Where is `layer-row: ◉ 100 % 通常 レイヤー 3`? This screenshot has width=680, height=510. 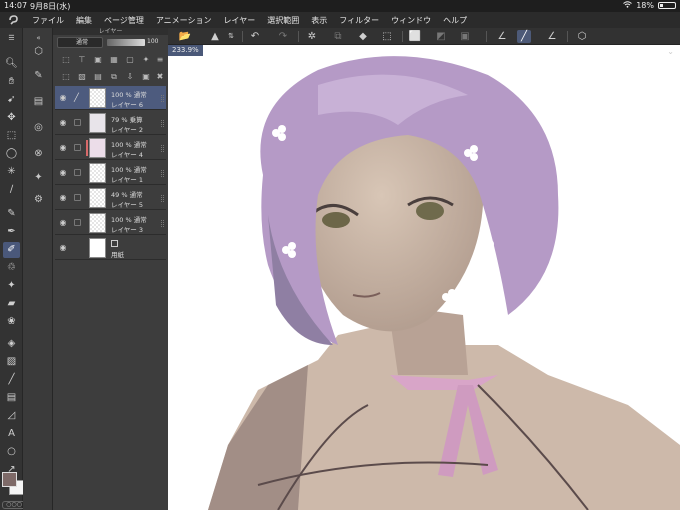 layer-row: ◉ 100 % 通常 レイヤー 3 is located at coordinates (110, 223).